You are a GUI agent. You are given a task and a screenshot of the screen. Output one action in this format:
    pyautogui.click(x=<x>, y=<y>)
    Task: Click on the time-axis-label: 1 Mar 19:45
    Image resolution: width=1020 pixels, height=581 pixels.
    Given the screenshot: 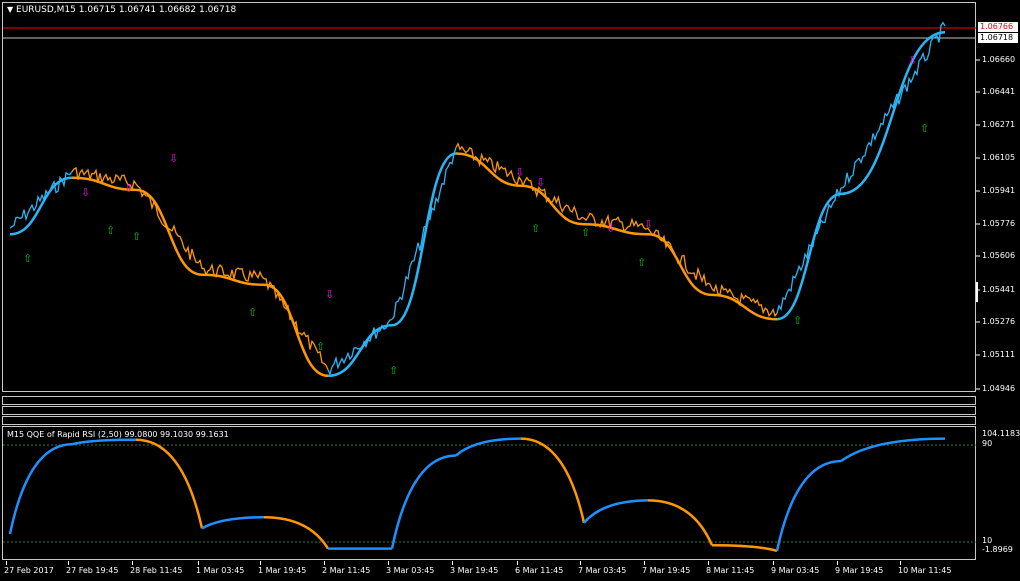 What is the action you would take?
    pyautogui.click(x=282, y=570)
    